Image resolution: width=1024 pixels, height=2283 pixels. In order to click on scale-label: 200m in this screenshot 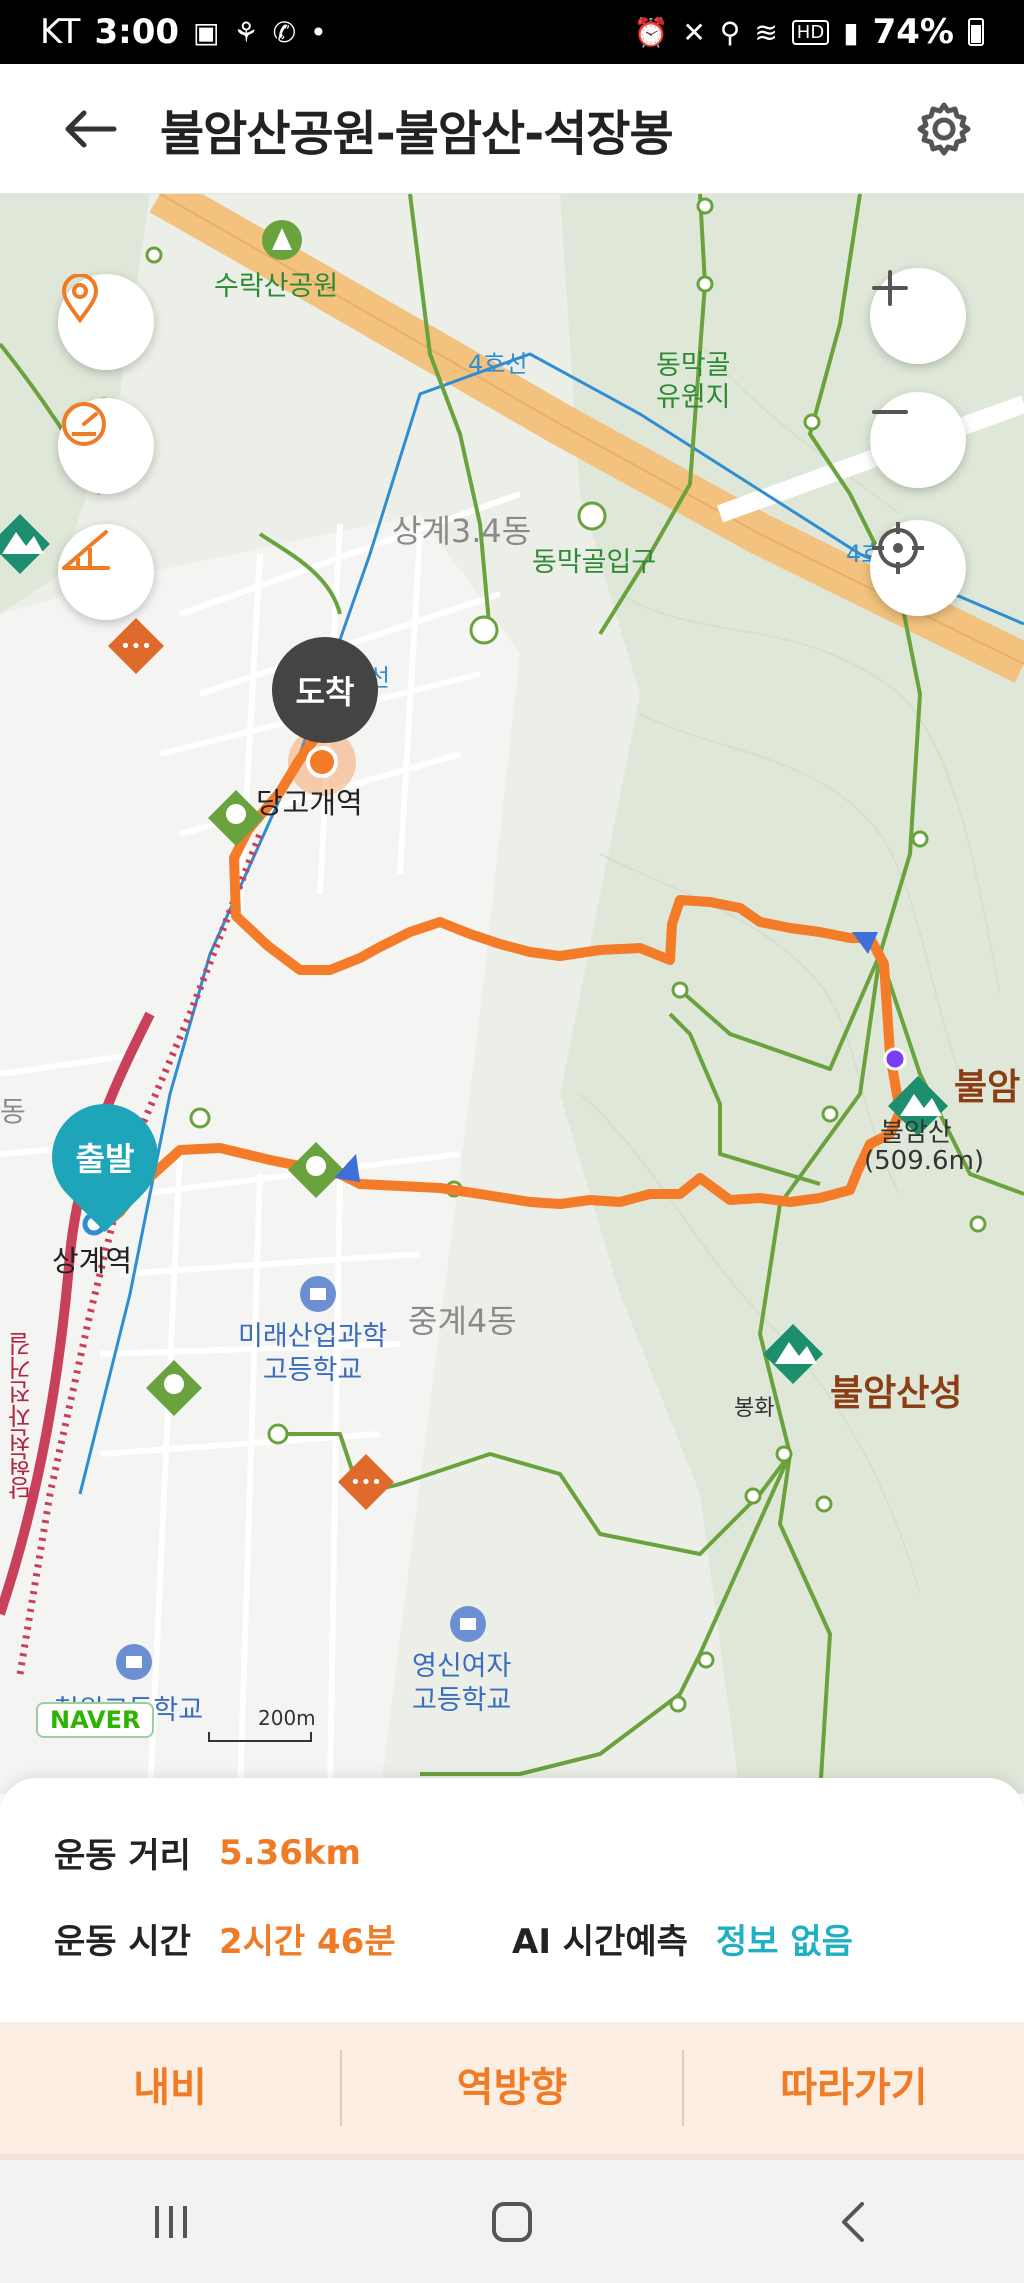, I will do `click(287, 1718)`.